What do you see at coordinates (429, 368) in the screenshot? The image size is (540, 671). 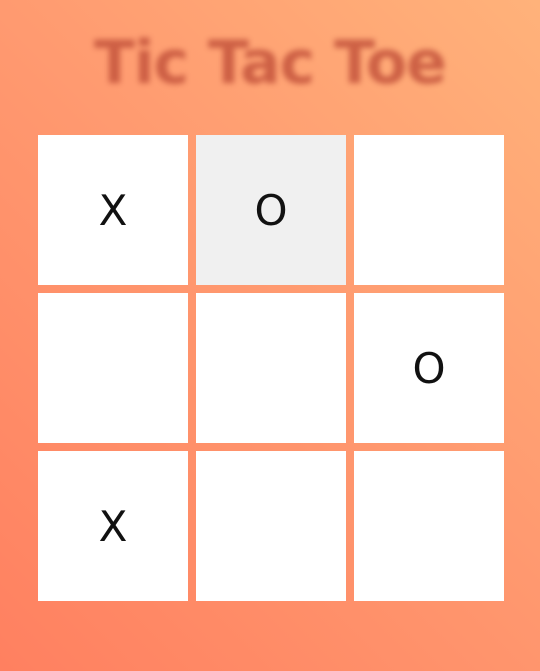 I see `board-cell-r2c3: O` at bounding box center [429, 368].